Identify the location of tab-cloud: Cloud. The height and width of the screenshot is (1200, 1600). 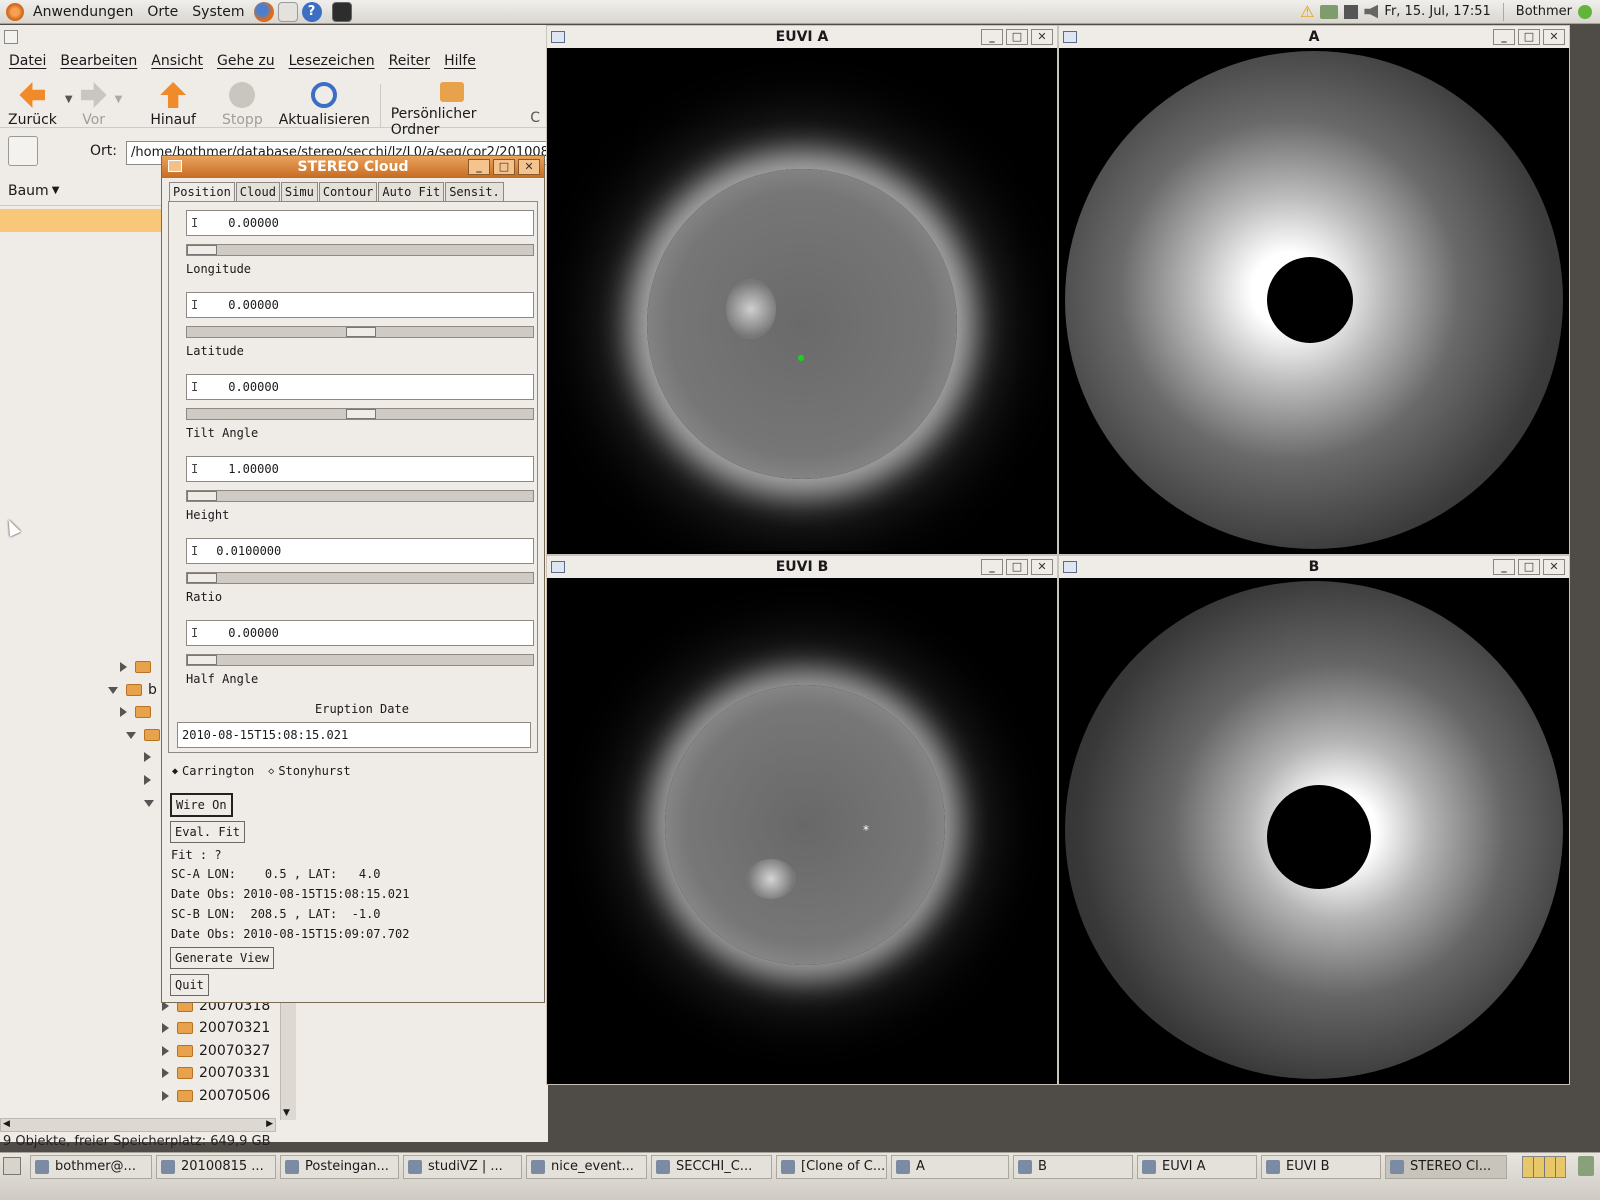
(257, 191).